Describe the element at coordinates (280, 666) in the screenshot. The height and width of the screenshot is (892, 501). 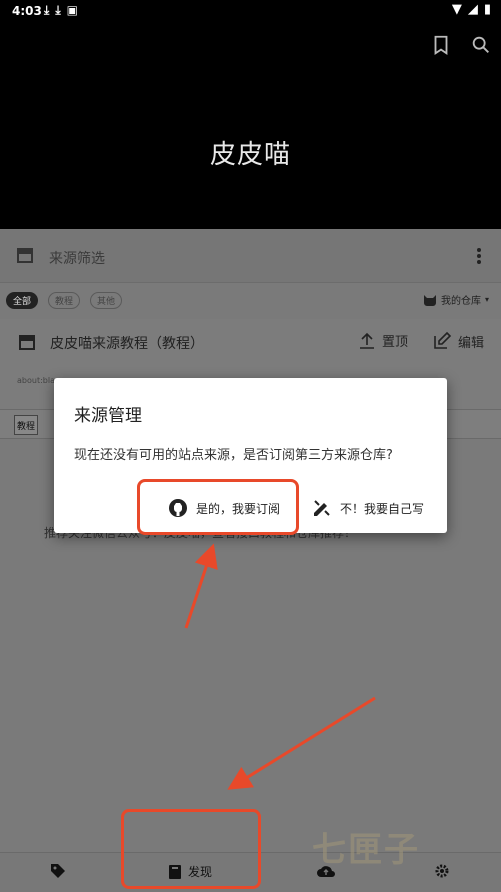
I see `annotation-arrows` at that location.